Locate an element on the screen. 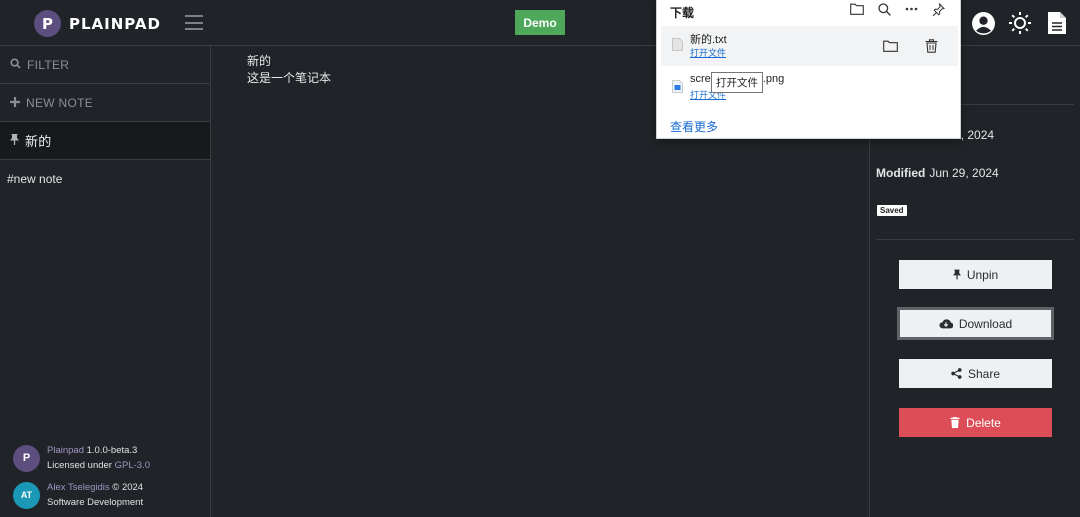 This screenshot has height=517, width=1080. top-icons is located at coordinates (1020, 23).